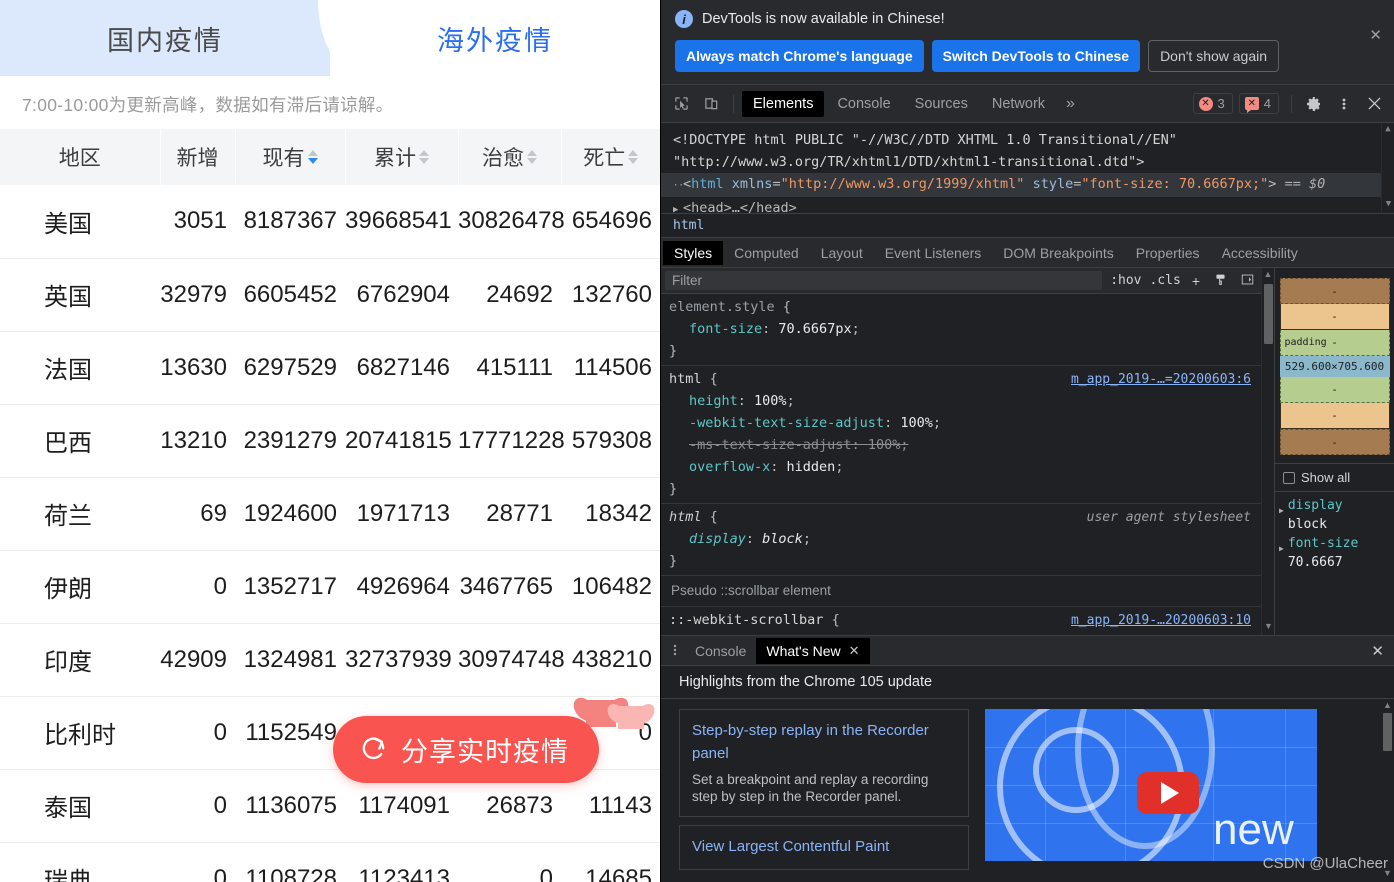 This screenshot has width=1394, height=882. I want to click on box-model-padding-bottom: -, so click(1334, 390).